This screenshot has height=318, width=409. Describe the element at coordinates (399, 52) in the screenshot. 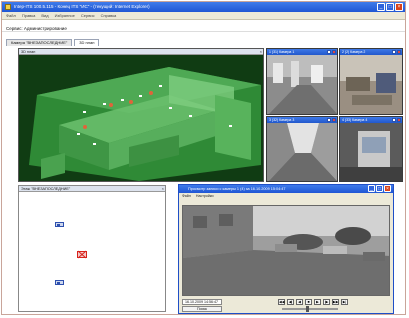

I see `camera-2-close-icon` at that location.